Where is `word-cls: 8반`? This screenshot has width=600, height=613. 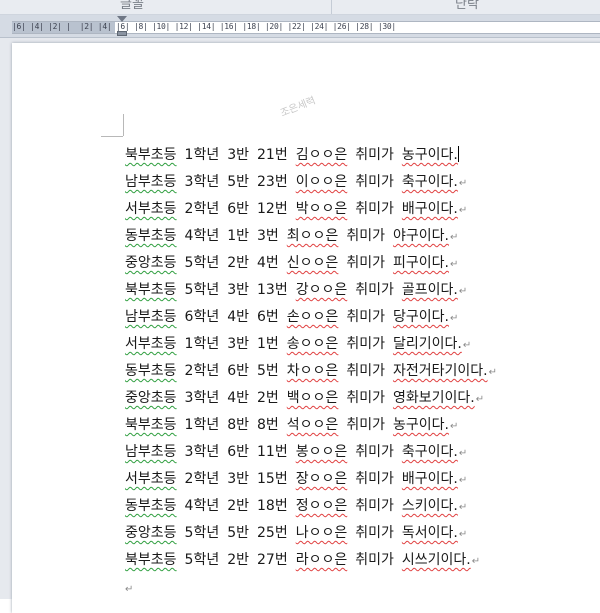 word-cls: 8반 is located at coordinates (238, 425).